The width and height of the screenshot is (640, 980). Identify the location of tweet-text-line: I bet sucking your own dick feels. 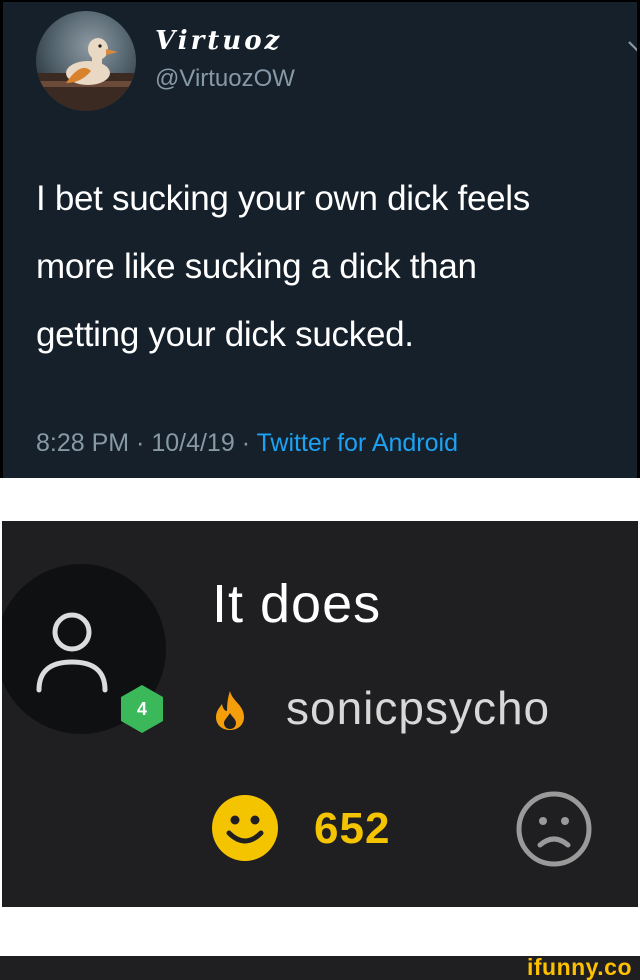
(283, 198).